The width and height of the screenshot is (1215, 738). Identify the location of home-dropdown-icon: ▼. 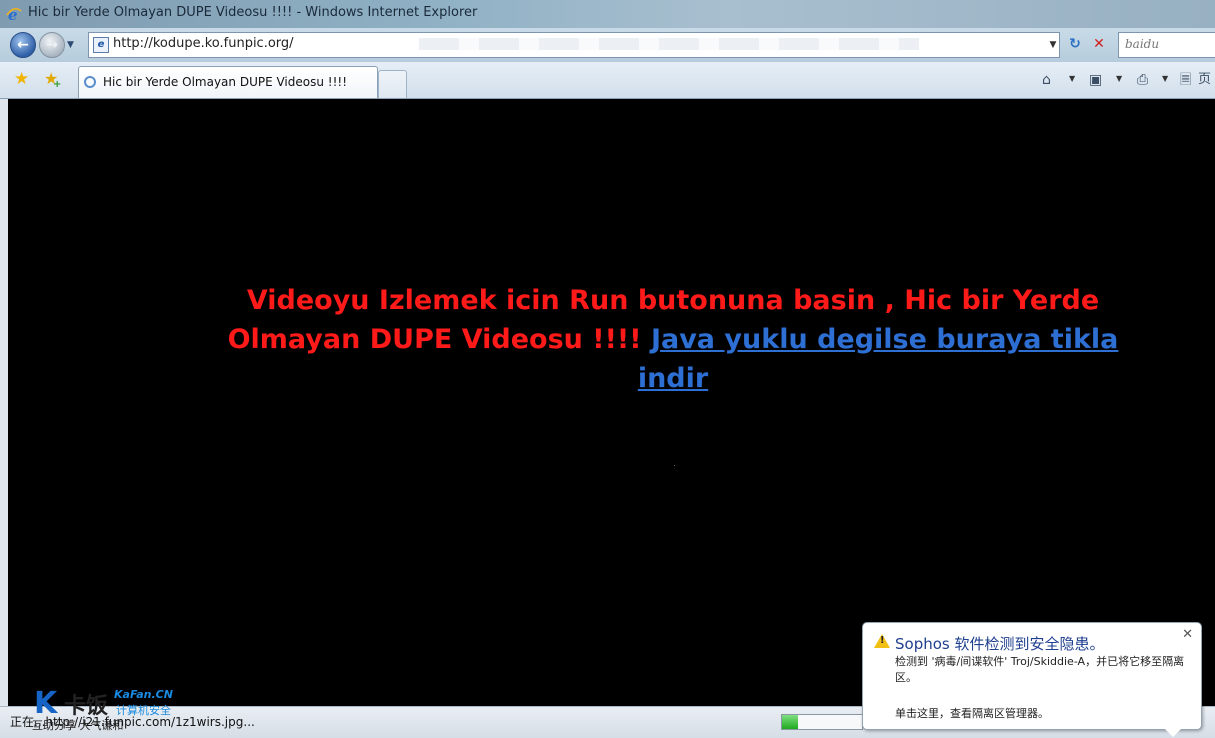
(1072, 78).